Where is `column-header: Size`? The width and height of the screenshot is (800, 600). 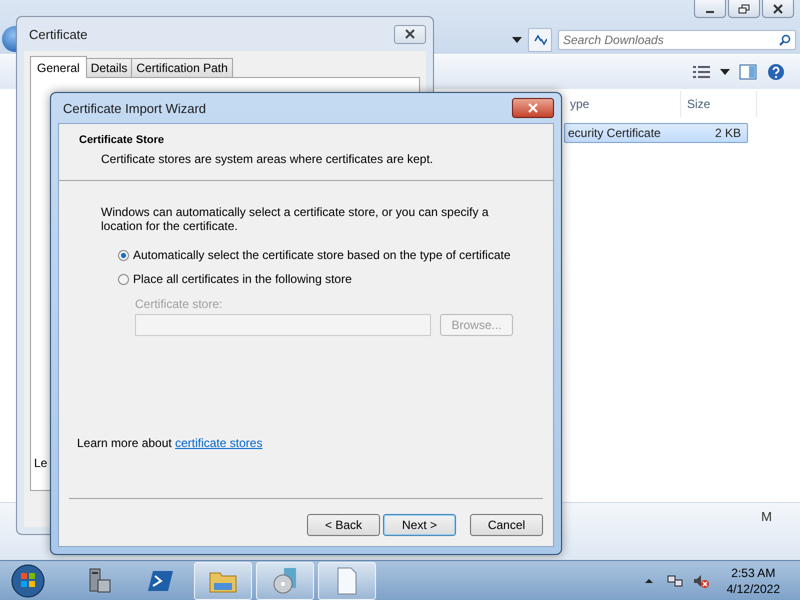
column-header: Size is located at coordinates (719, 104).